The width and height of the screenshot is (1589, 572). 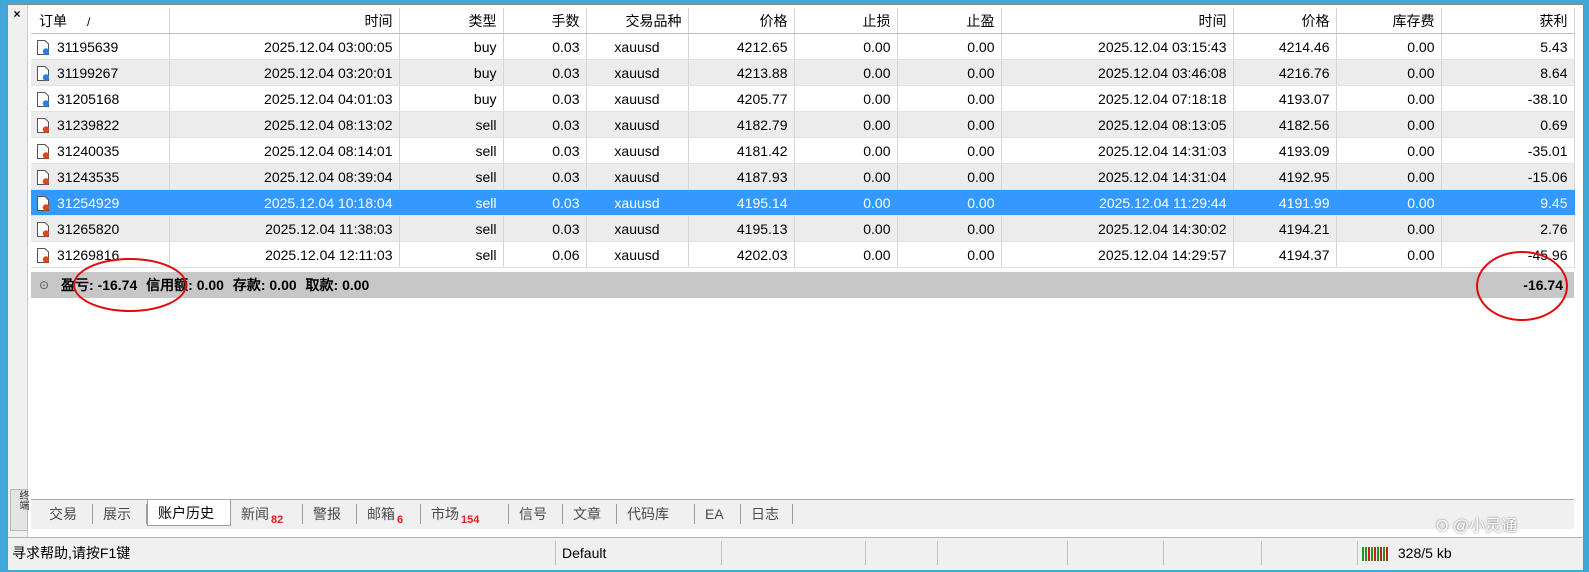 I want to click on cell-open-price: 4195.14, so click(x=741, y=202).